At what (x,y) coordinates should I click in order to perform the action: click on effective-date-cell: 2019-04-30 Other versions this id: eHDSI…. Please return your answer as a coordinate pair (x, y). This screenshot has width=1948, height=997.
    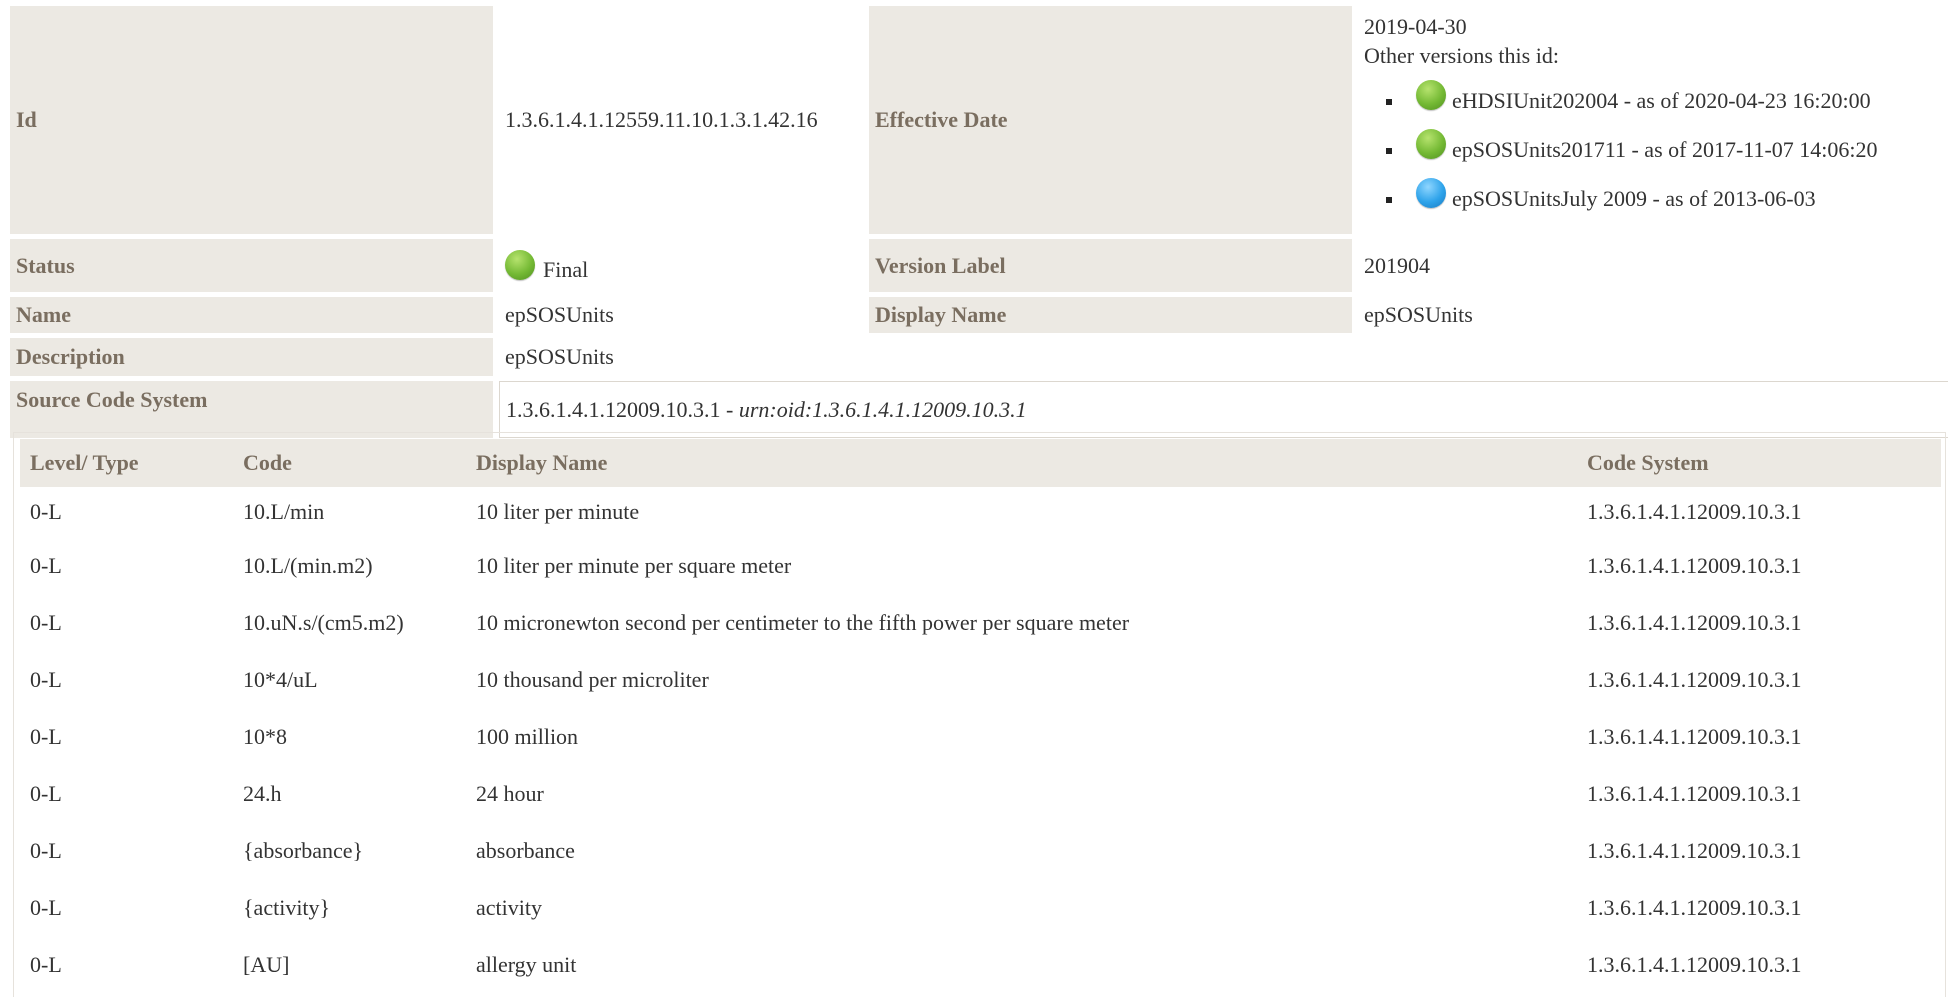
    Looking at the image, I should click on (1653, 120).